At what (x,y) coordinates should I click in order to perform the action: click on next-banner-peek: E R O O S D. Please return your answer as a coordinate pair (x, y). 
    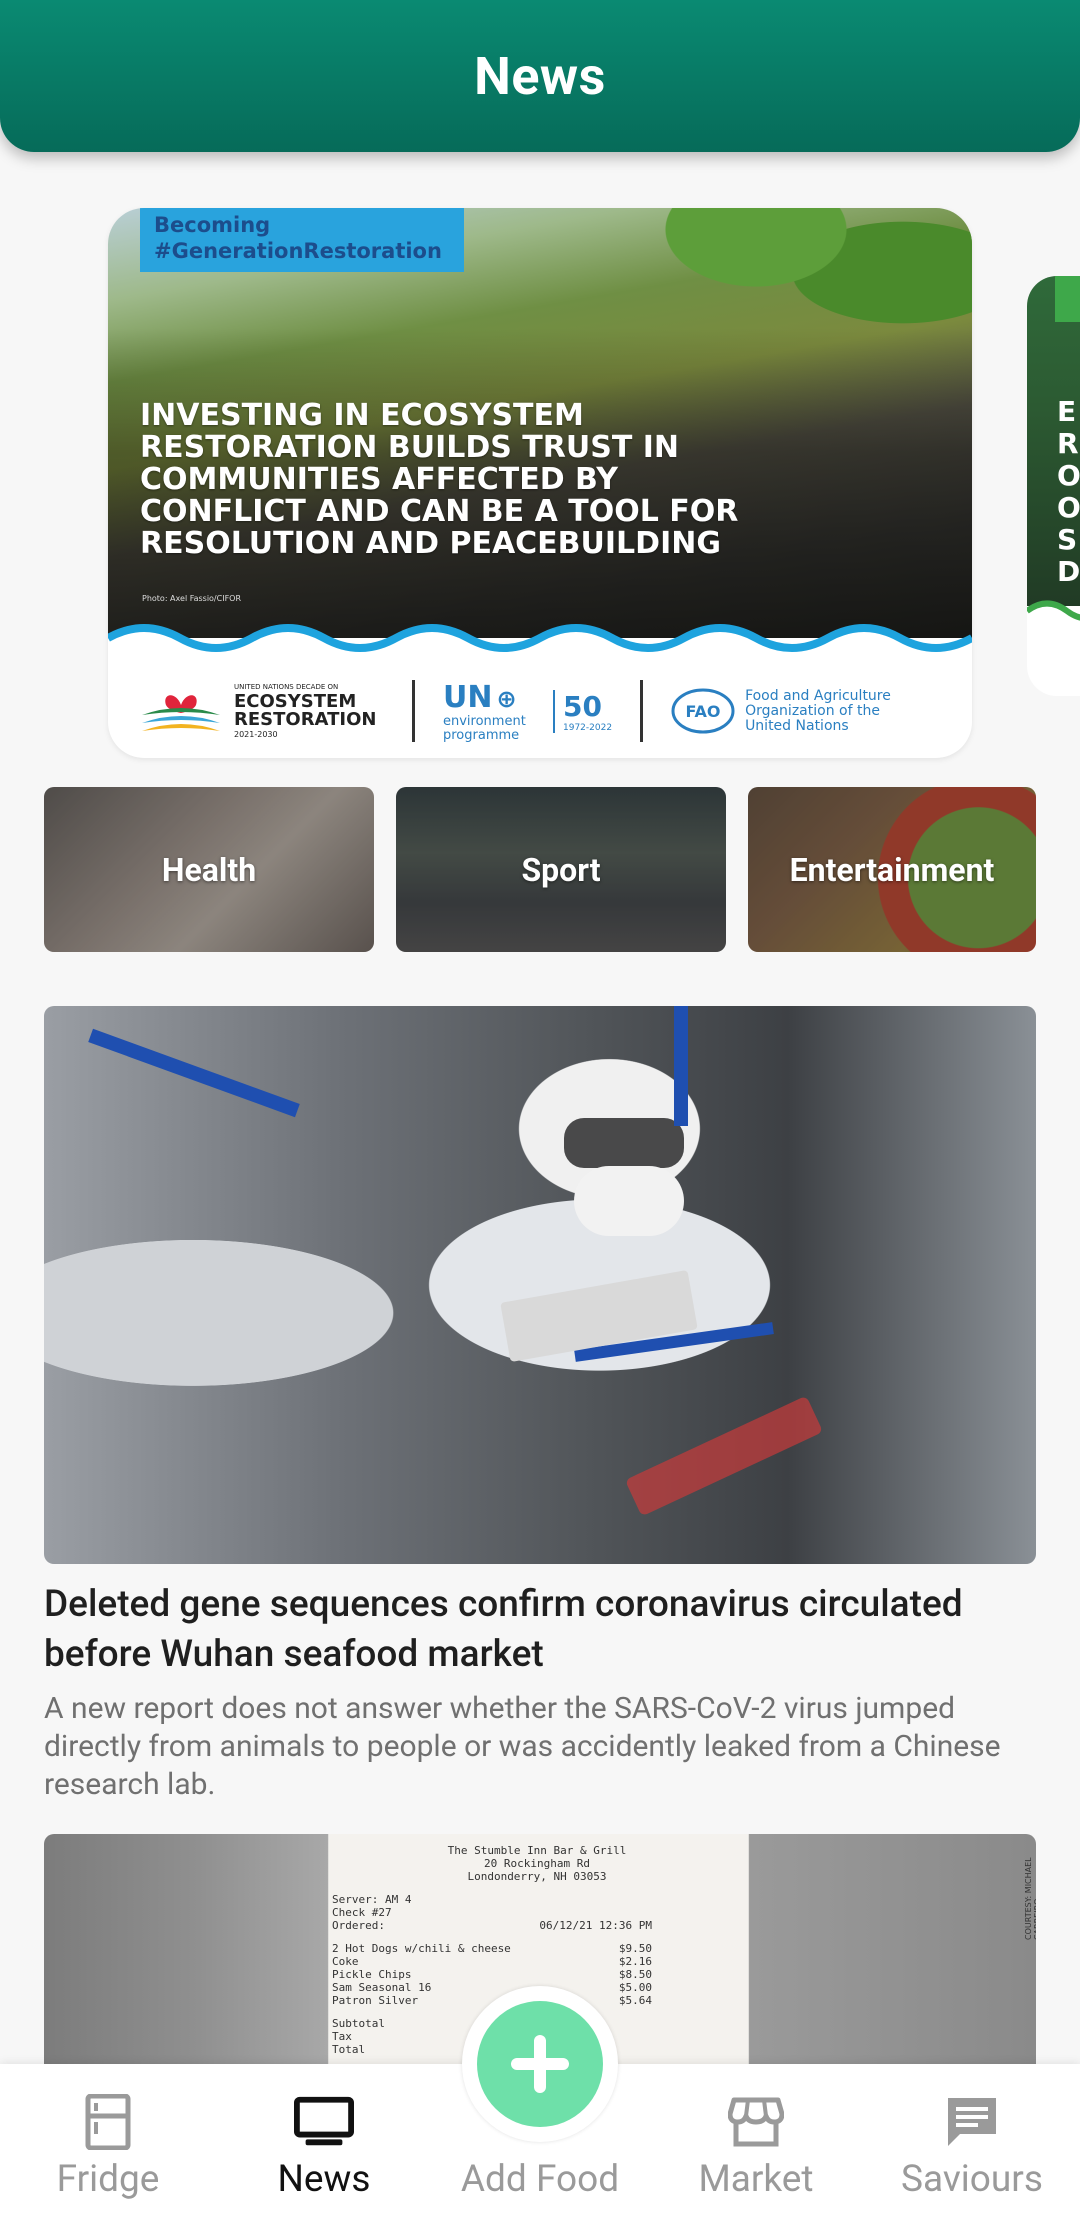
    Looking at the image, I should click on (1053, 486).